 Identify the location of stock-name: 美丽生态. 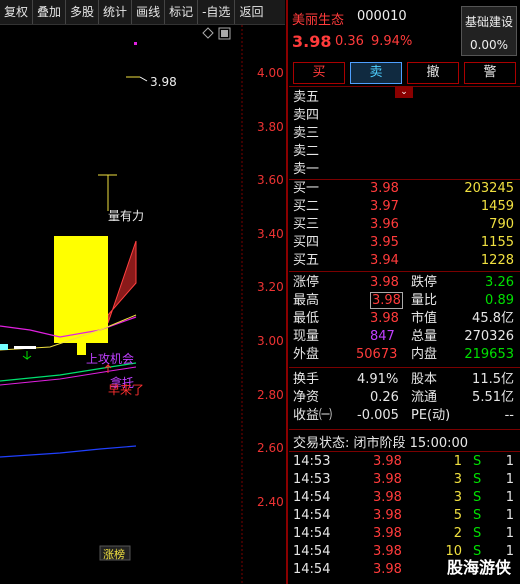
(318, 20).